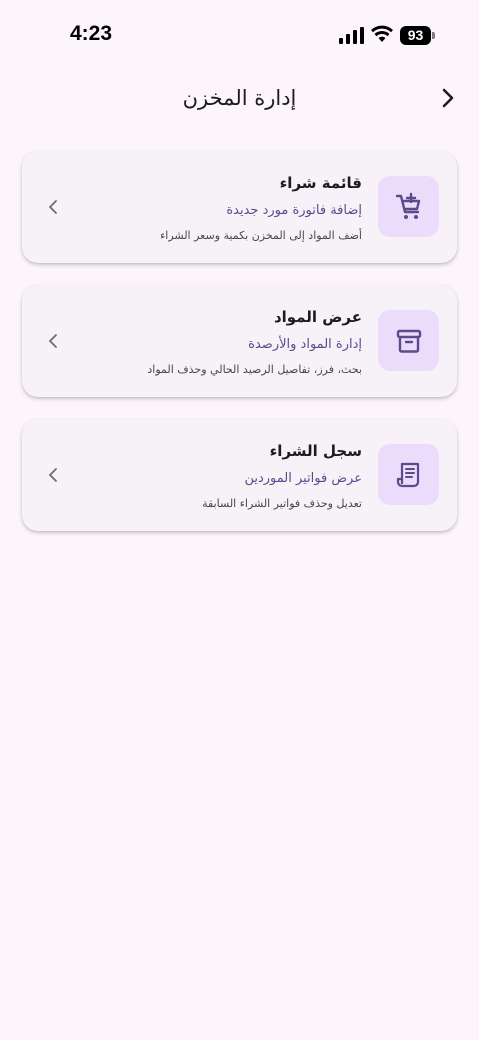  What do you see at coordinates (320, 183) in the screenshot?
I see `card-title: قائمة شراء` at bounding box center [320, 183].